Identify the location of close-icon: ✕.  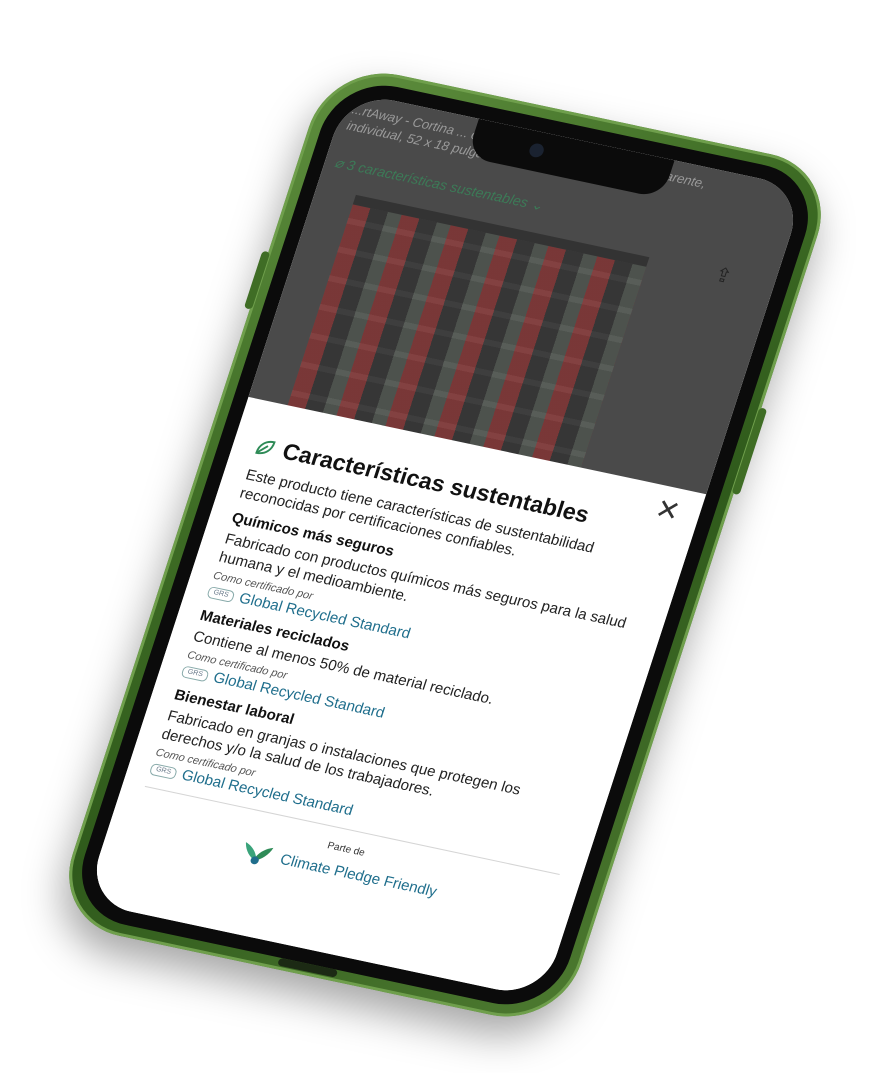
(668, 510).